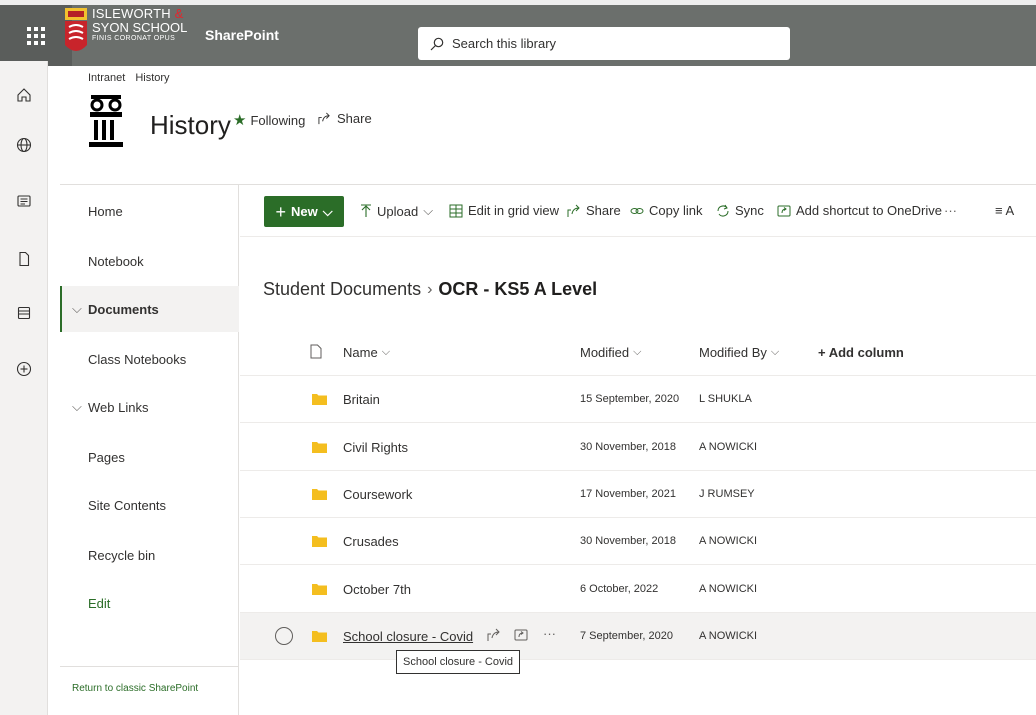 The width and height of the screenshot is (1036, 715). I want to click on column-header-modified-by: Modified By ⌵, so click(739, 352).